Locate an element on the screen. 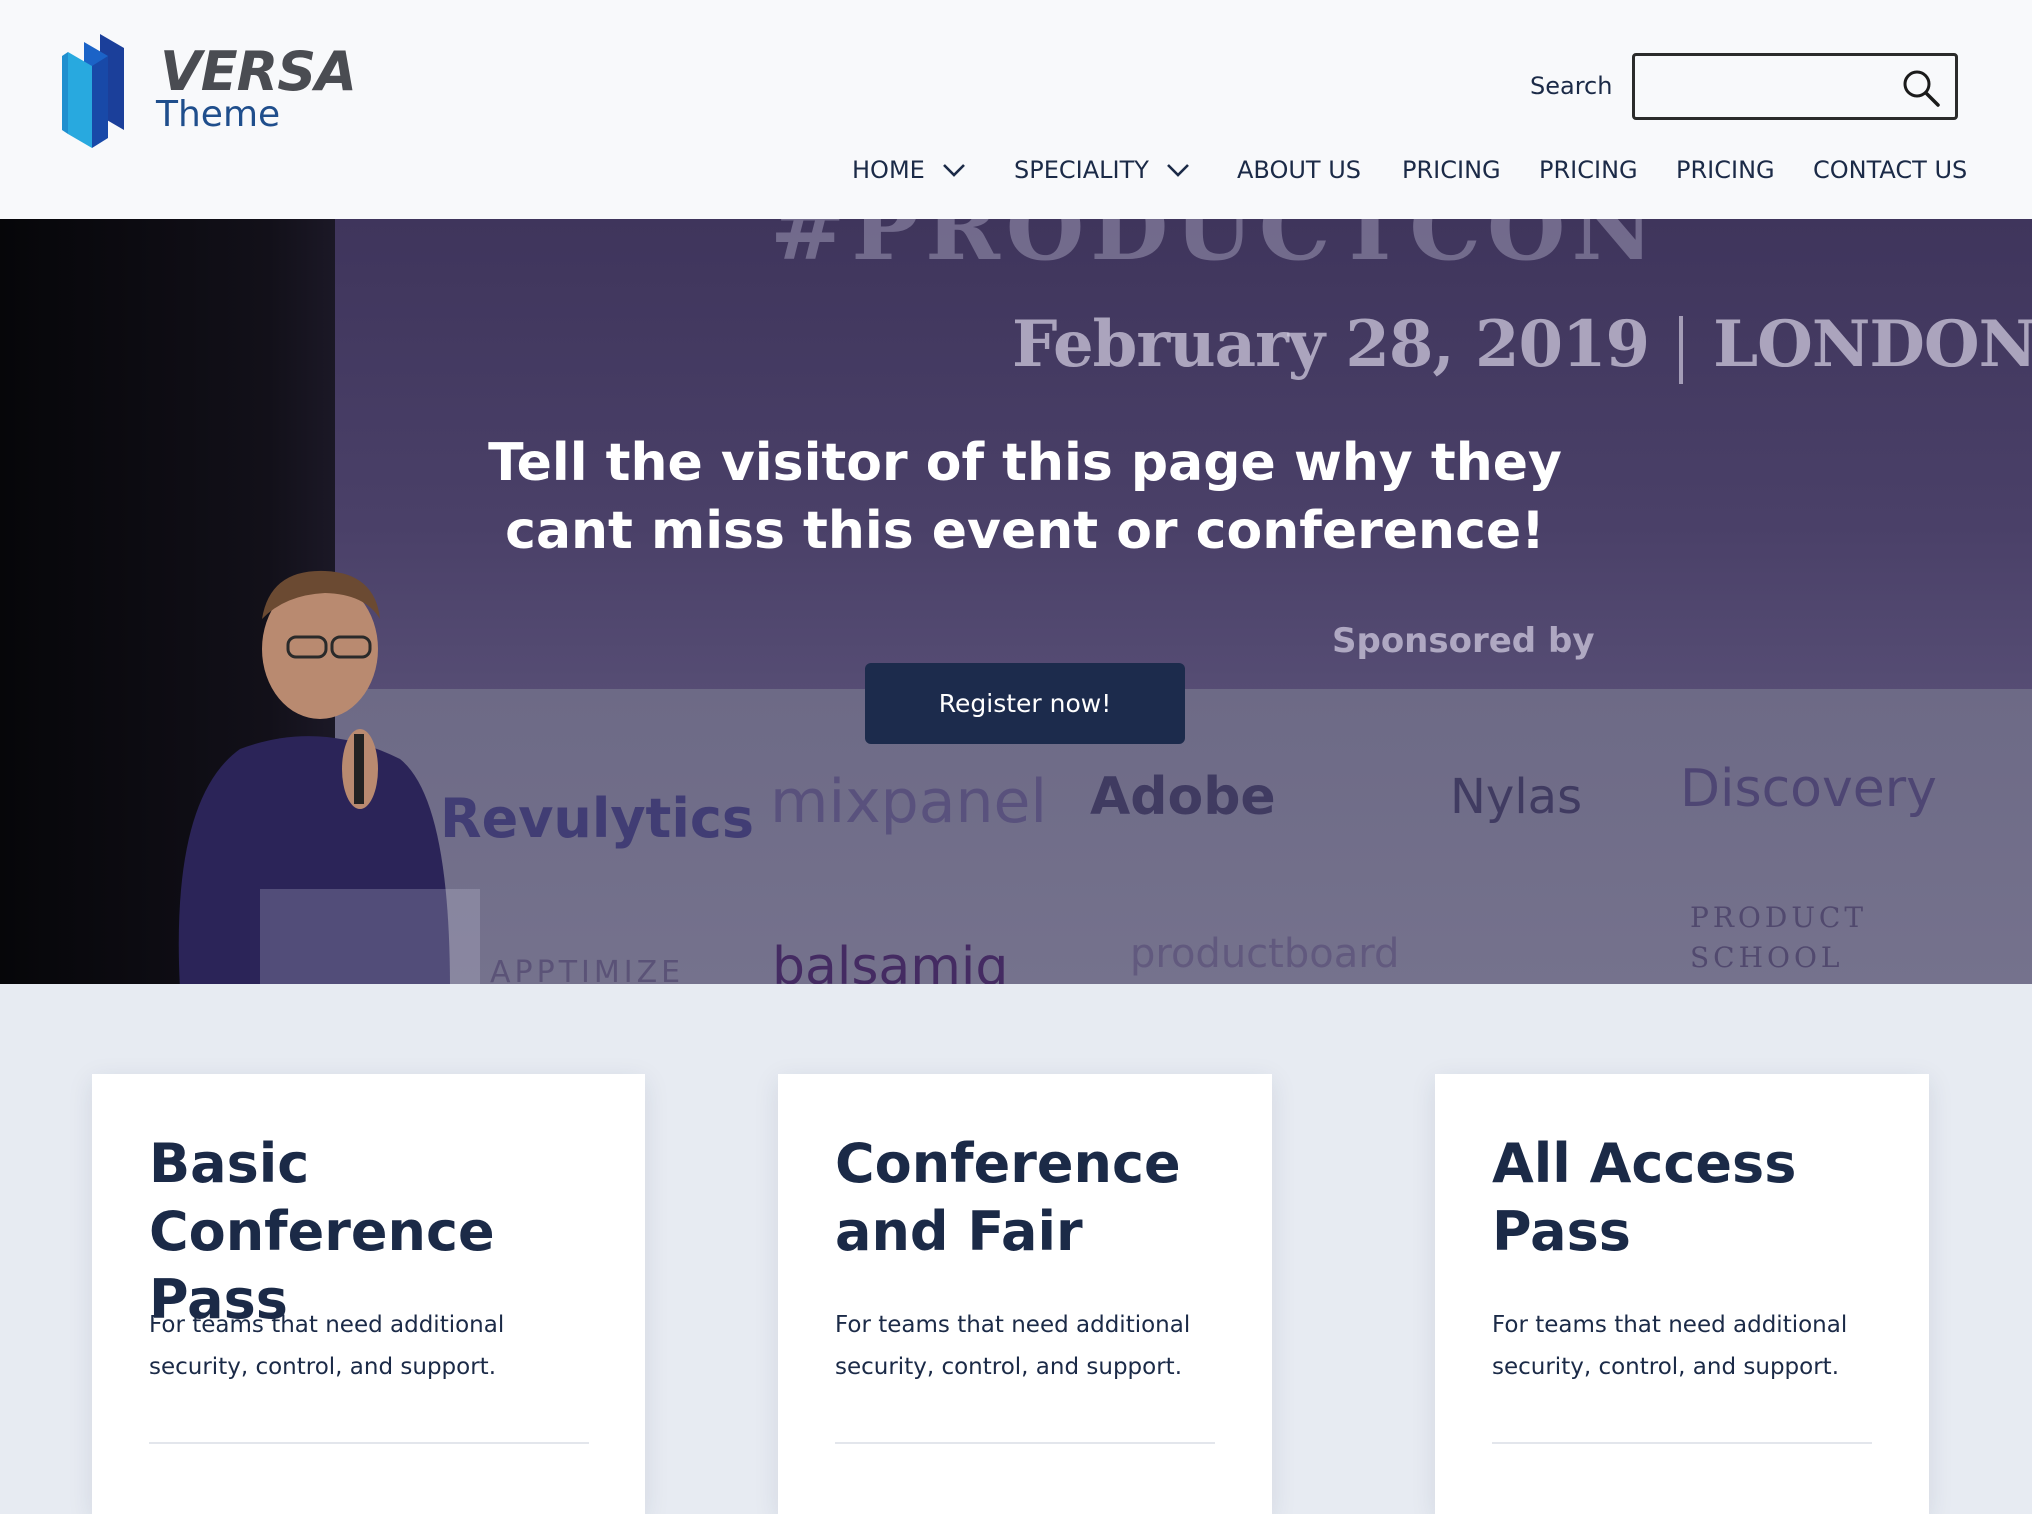  register-button: Register now! is located at coordinates (1025, 703).